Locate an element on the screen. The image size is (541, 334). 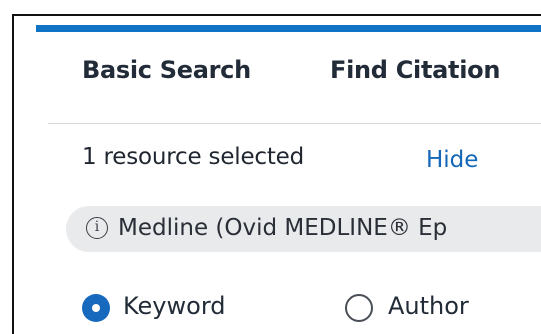
info-icon: i is located at coordinates (97, 228).